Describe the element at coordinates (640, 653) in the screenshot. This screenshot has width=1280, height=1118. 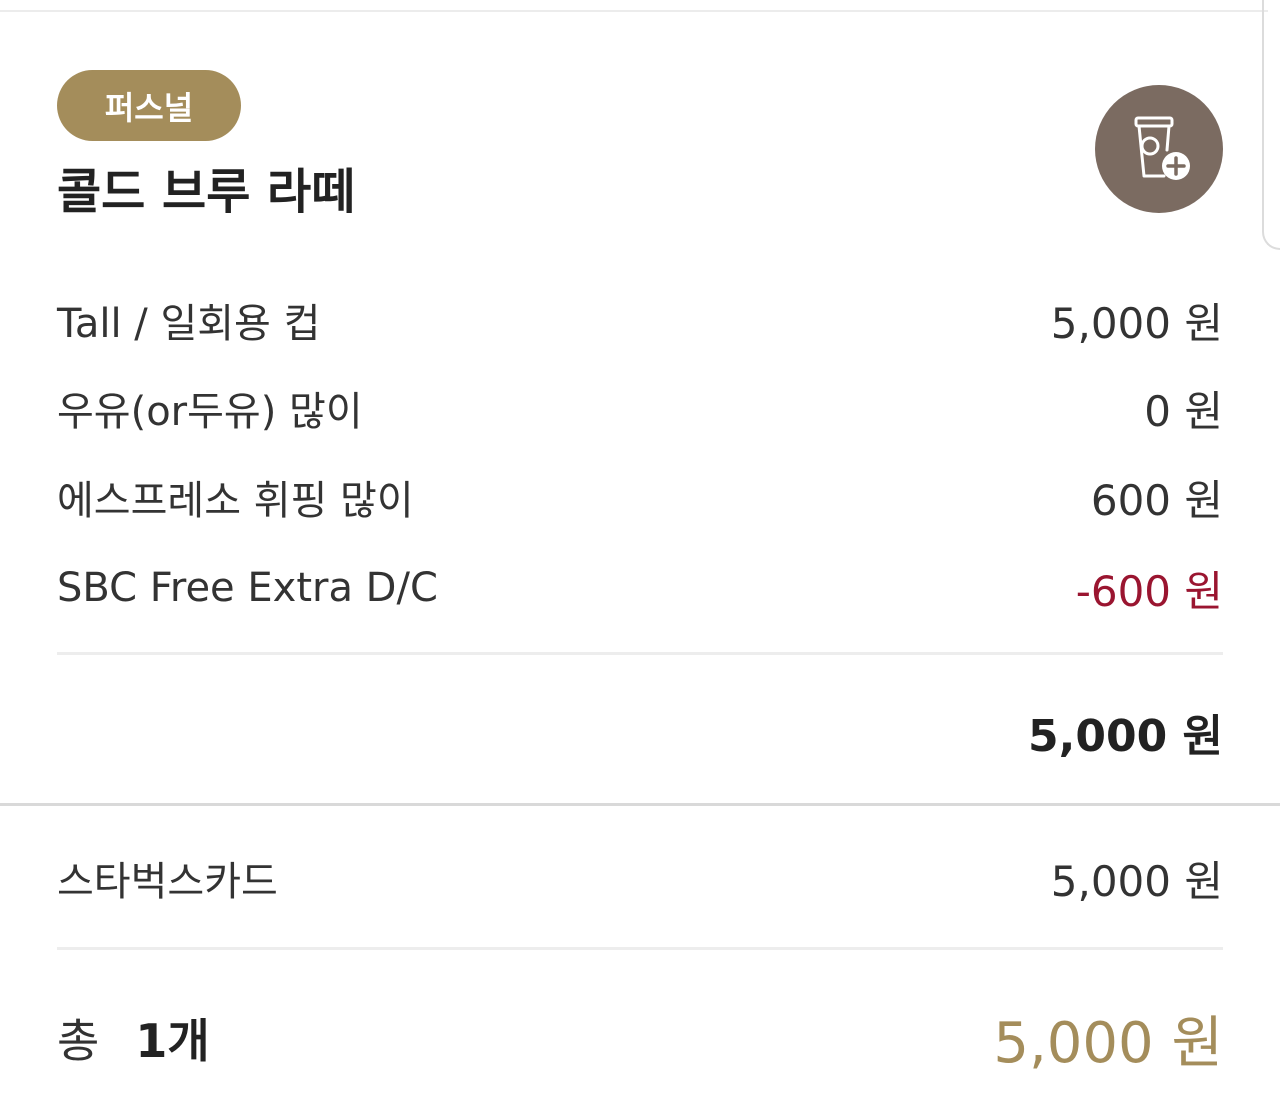
I see `option-divider` at that location.